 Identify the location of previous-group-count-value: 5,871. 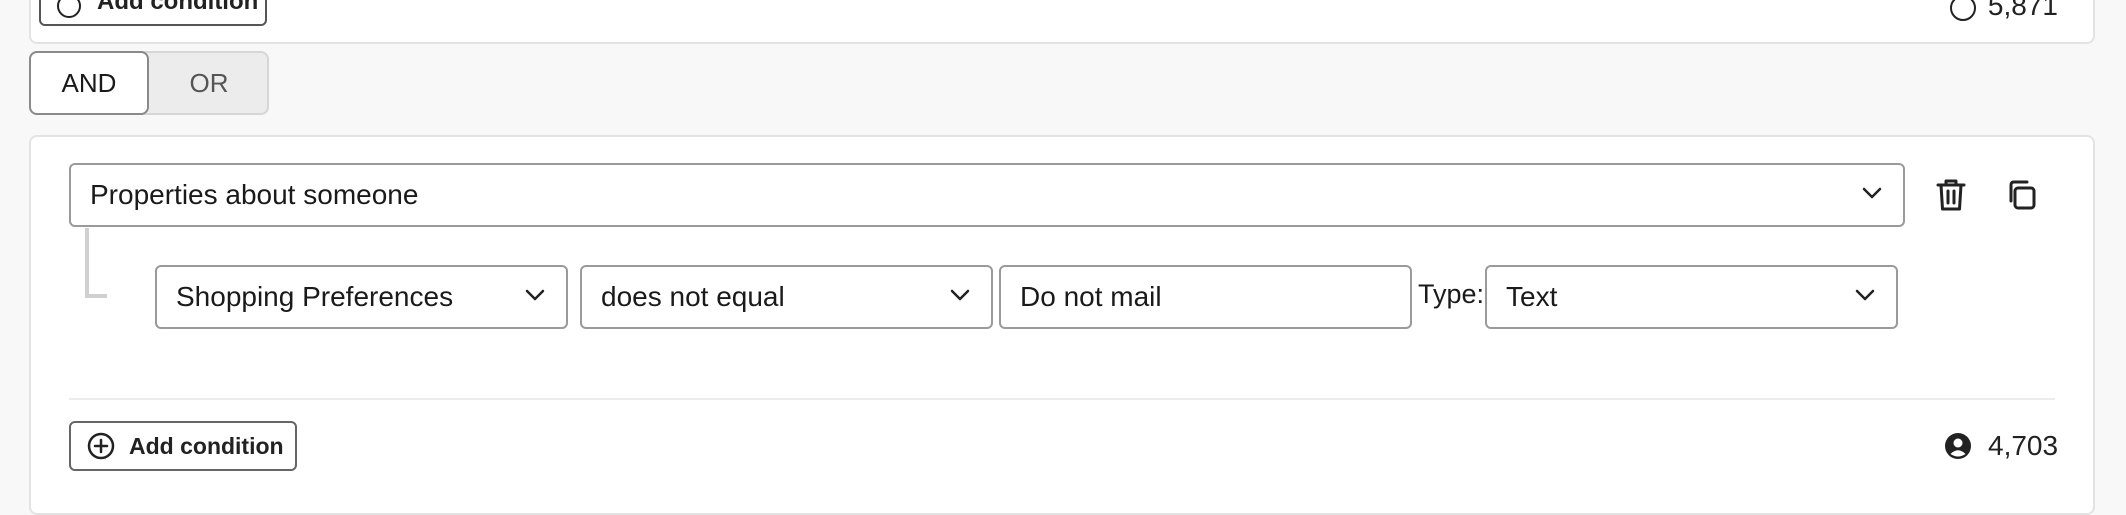
(2022, 10).